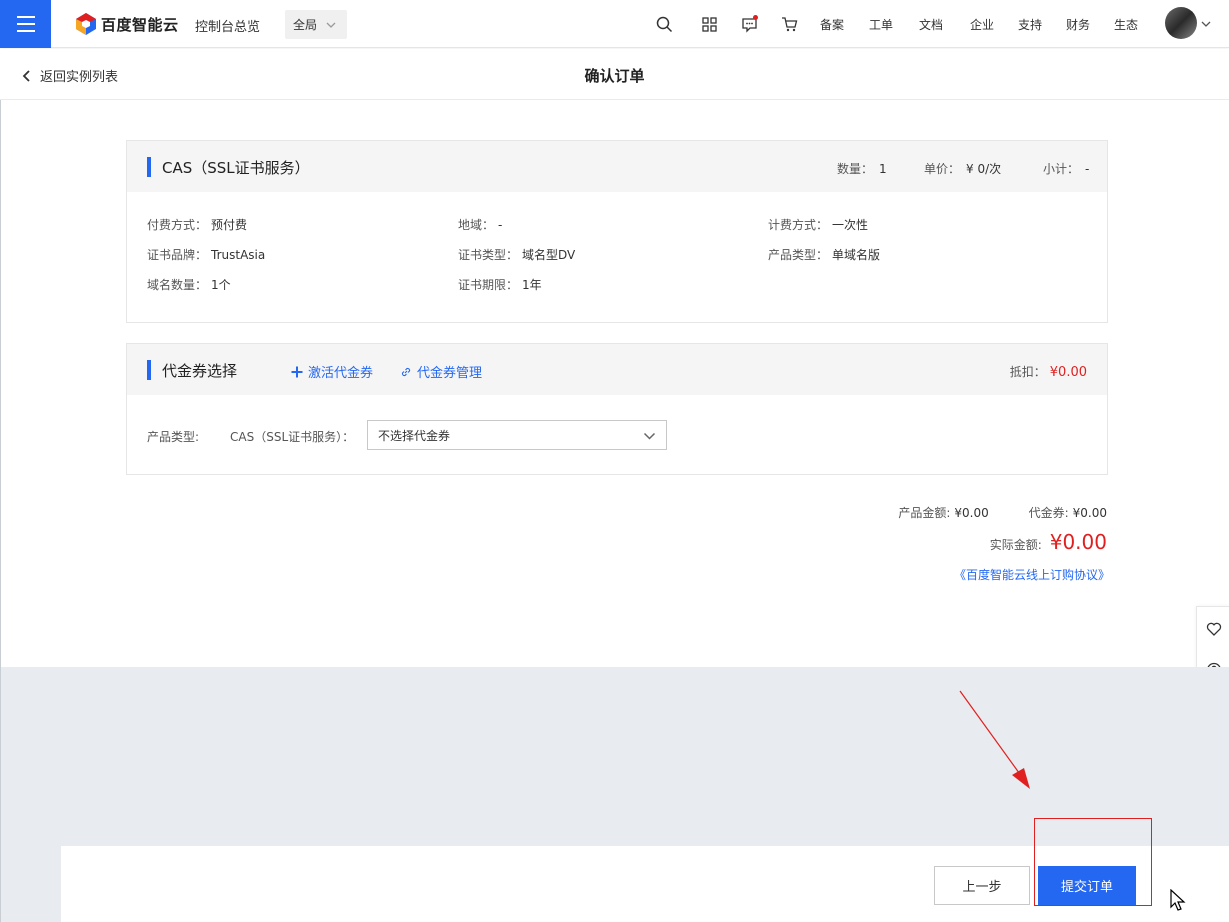  What do you see at coordinates (749, 24) in the screenshot?
I see `messages-button` at bounding box center [749, 24].